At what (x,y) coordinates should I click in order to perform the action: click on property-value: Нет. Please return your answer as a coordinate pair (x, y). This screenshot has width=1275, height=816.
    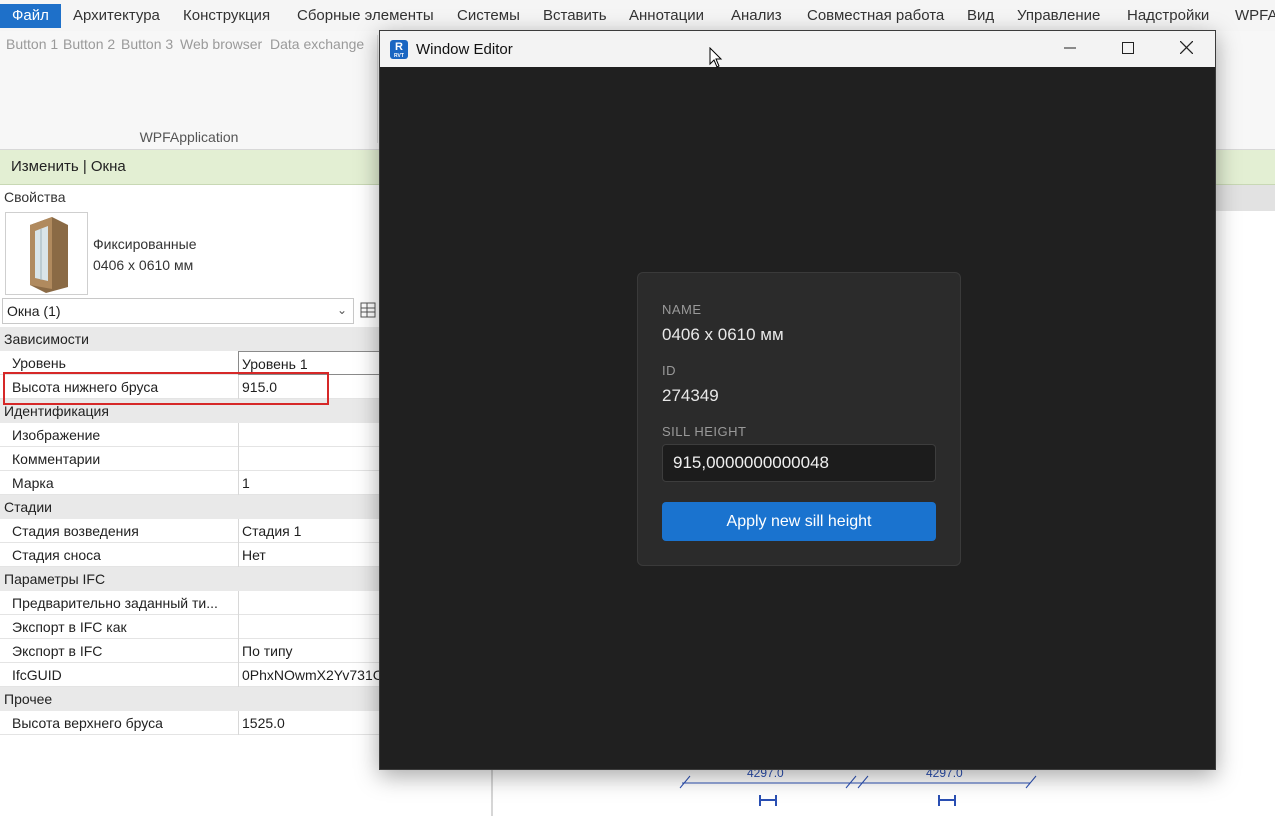
    Looking at the image, I should click on (309, 555).